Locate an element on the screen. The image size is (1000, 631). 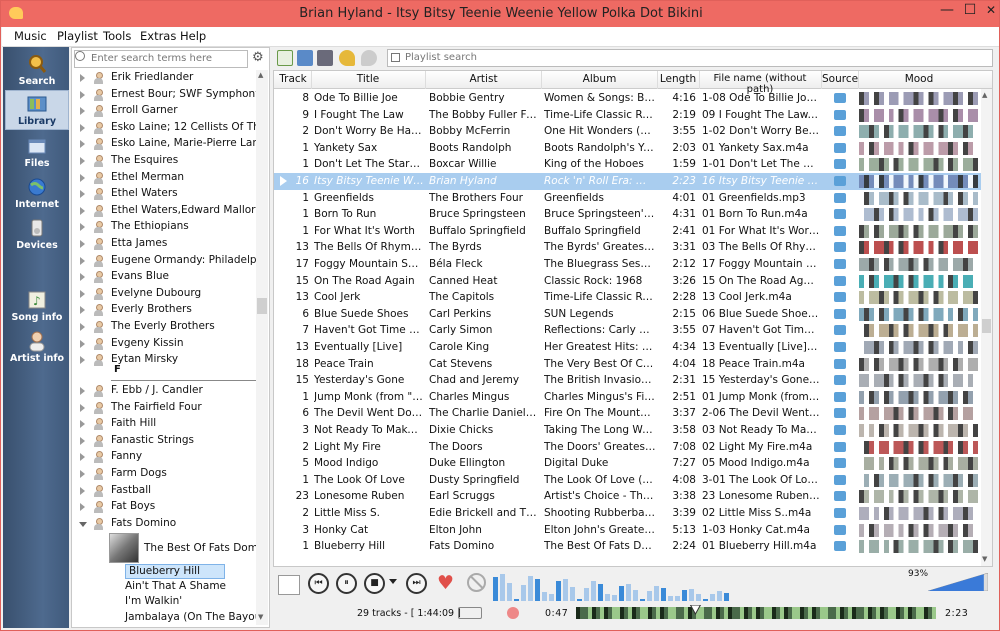
close-button: ✕ is located at coordinates (990, 11).